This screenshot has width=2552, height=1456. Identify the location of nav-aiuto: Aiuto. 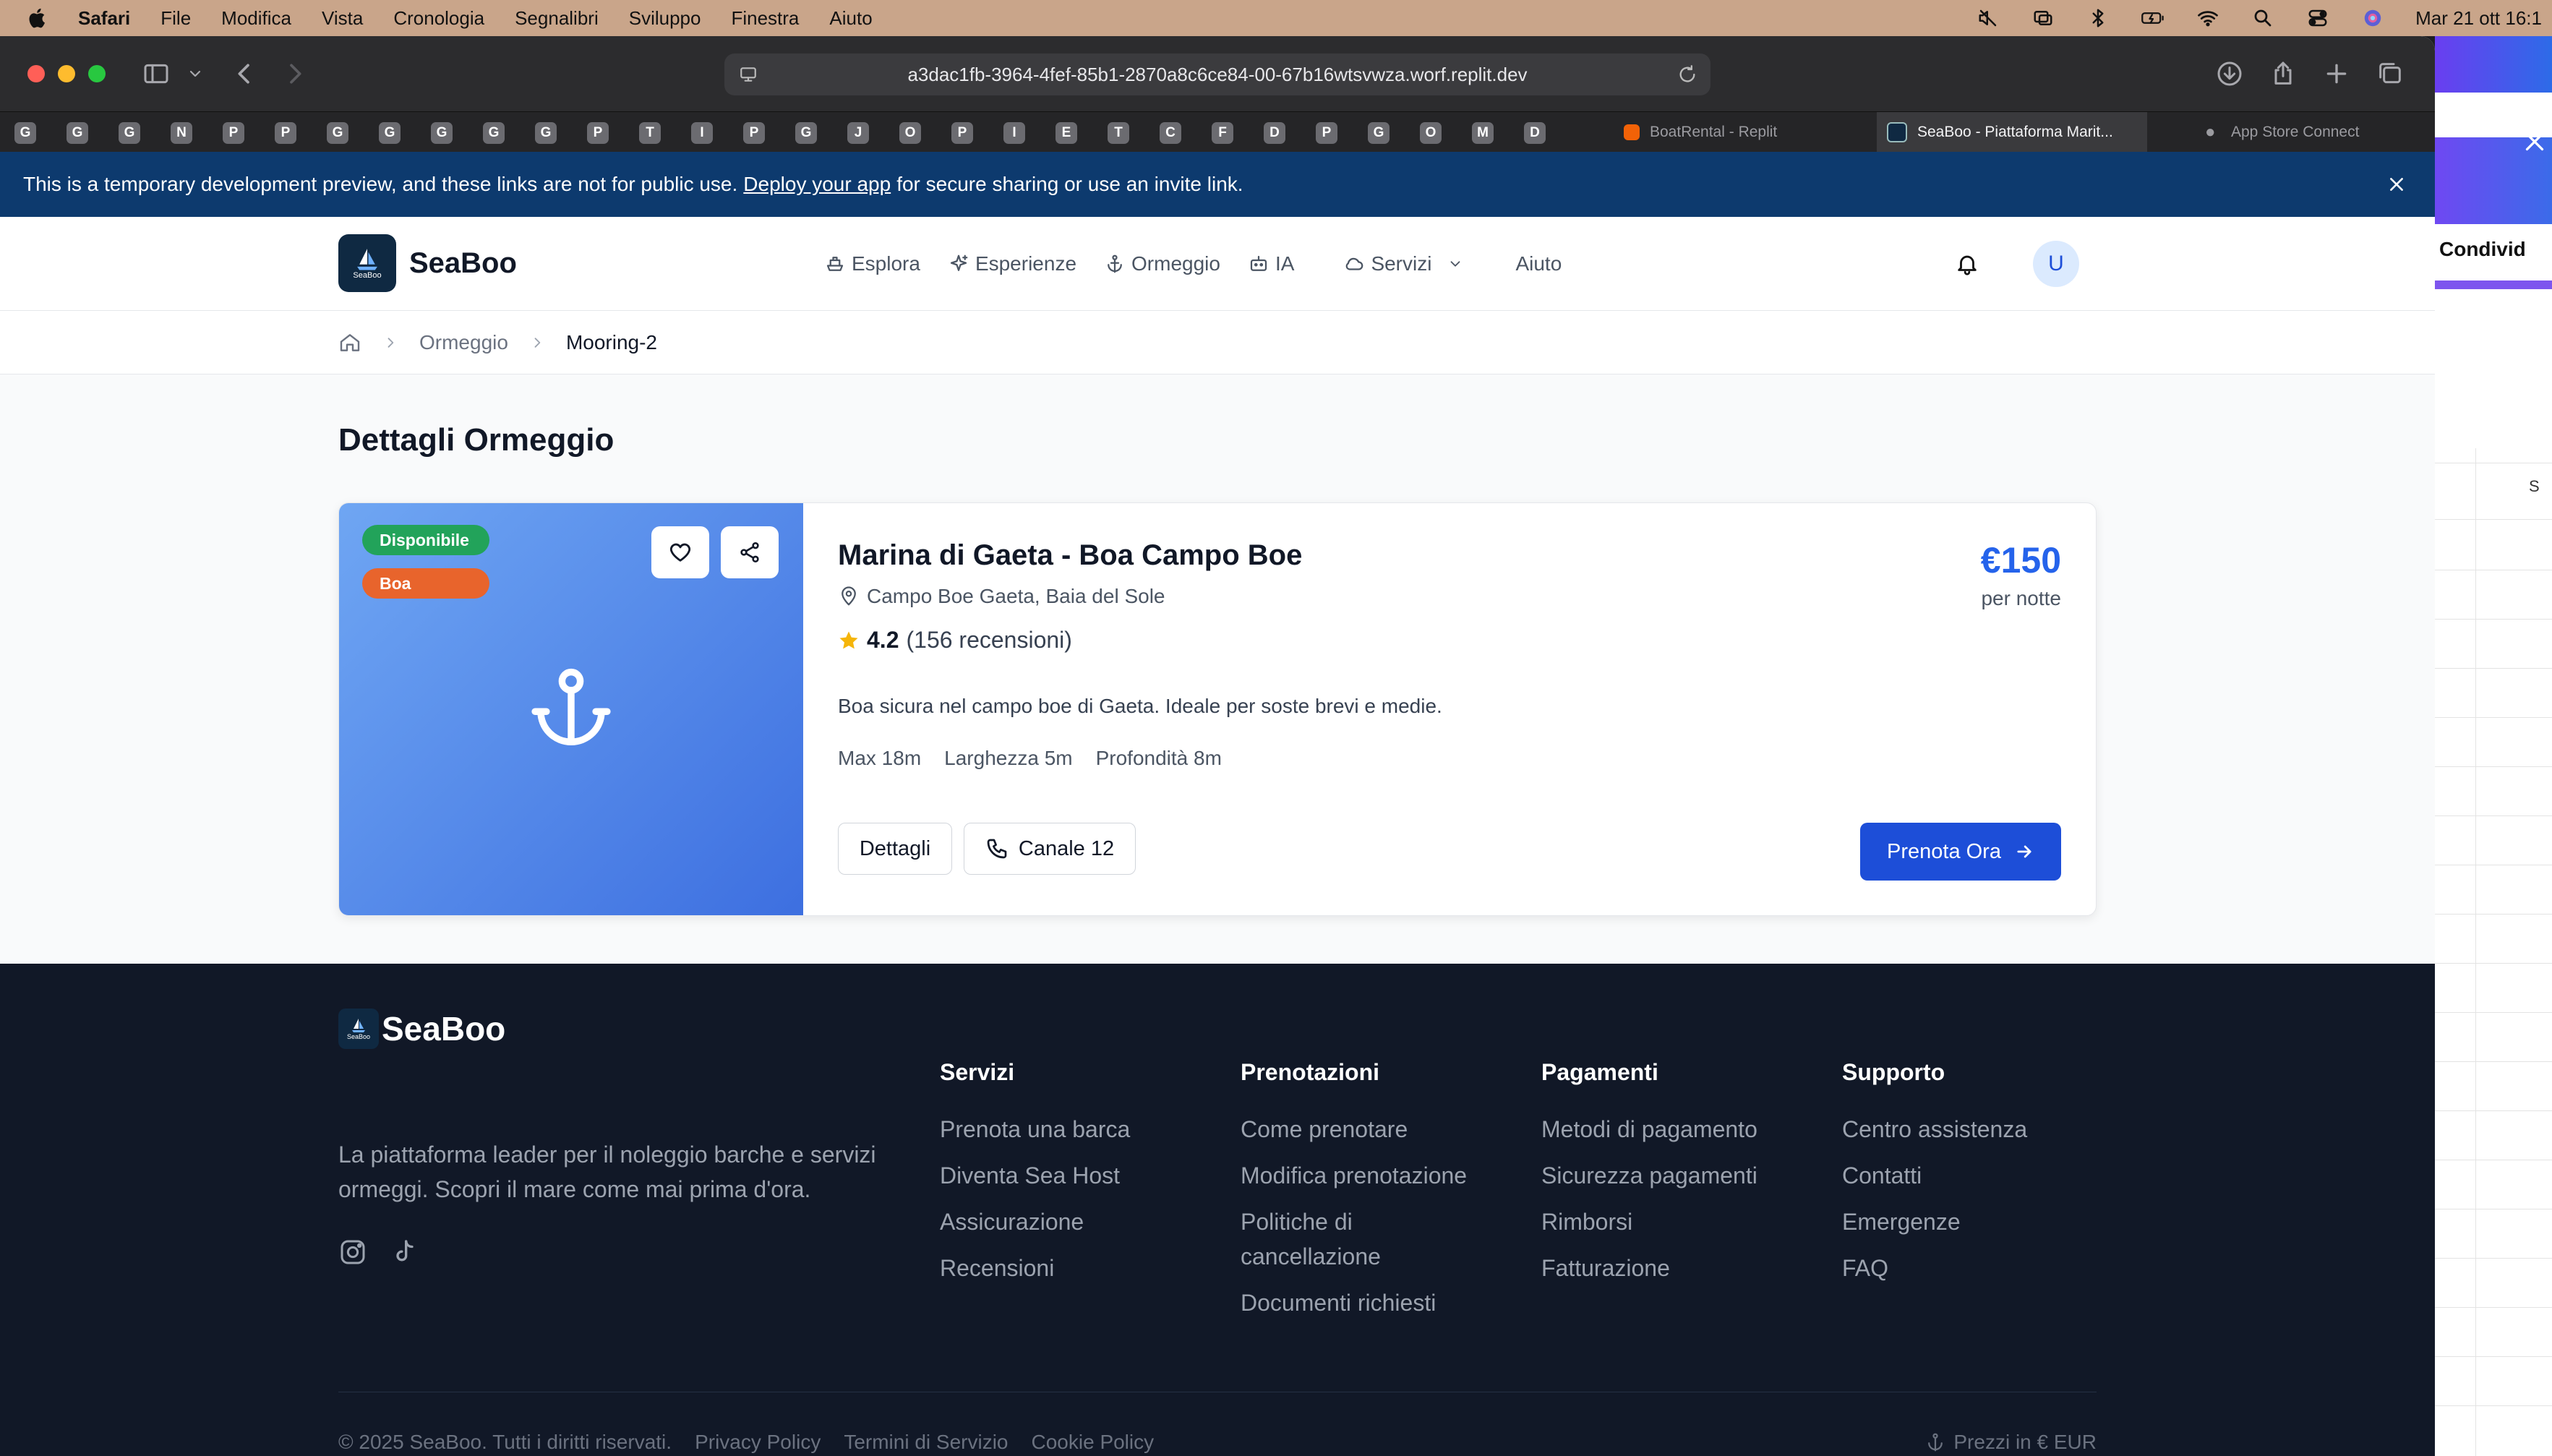
(1538, 263).